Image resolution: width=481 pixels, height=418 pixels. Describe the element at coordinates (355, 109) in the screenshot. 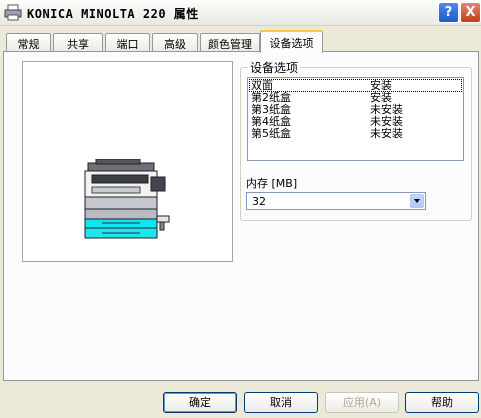

I see `list-item: 第3纸盒 未安装` at that location.